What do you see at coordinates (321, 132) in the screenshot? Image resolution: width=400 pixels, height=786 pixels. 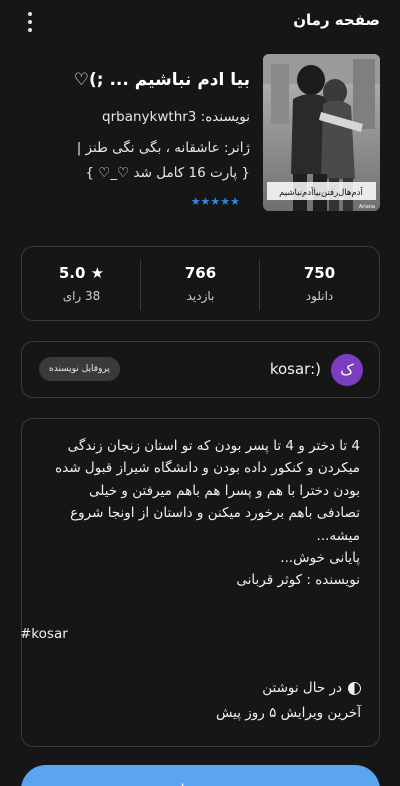 I see `novel-cover-image: آدم‌ها‌ل‌رفتن‌بیا‌آدم‌نباشیم Ariana` at bounding box center [321, 132].